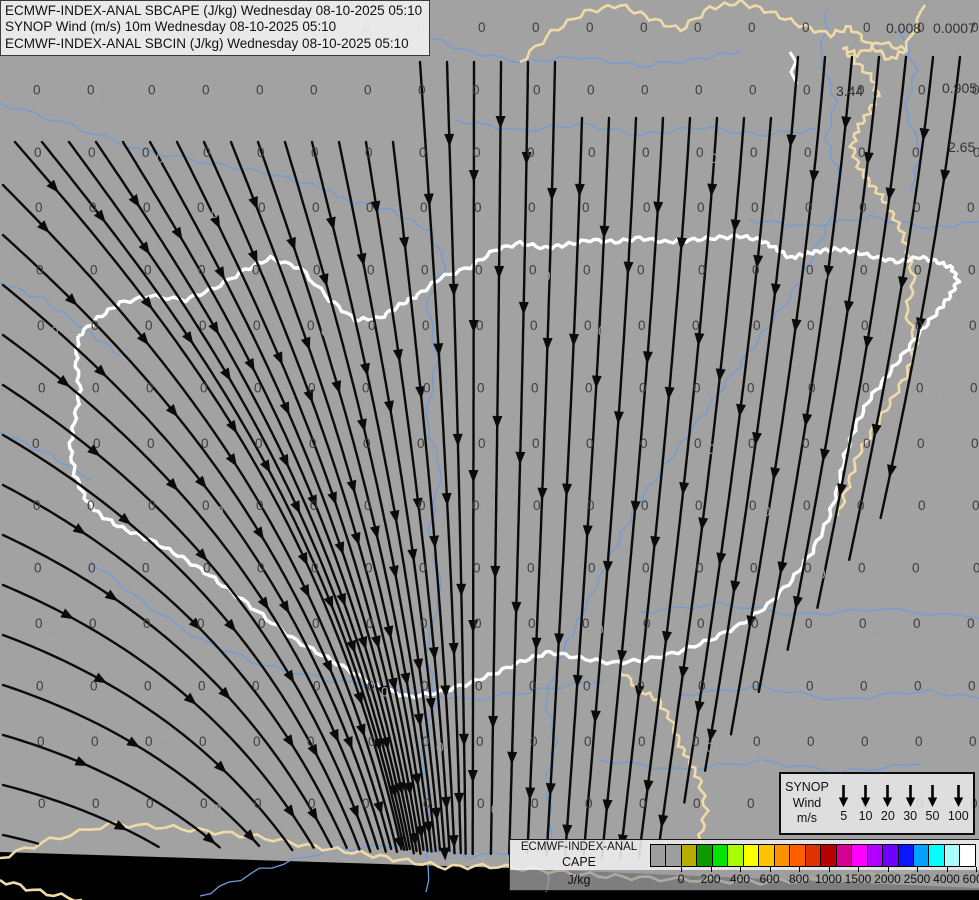 The image size is (979, 900). What do you see at coordinates (865, 816) in the screenshot?
I see `wind-speed-label: 10` at bounding box center [865, 816].